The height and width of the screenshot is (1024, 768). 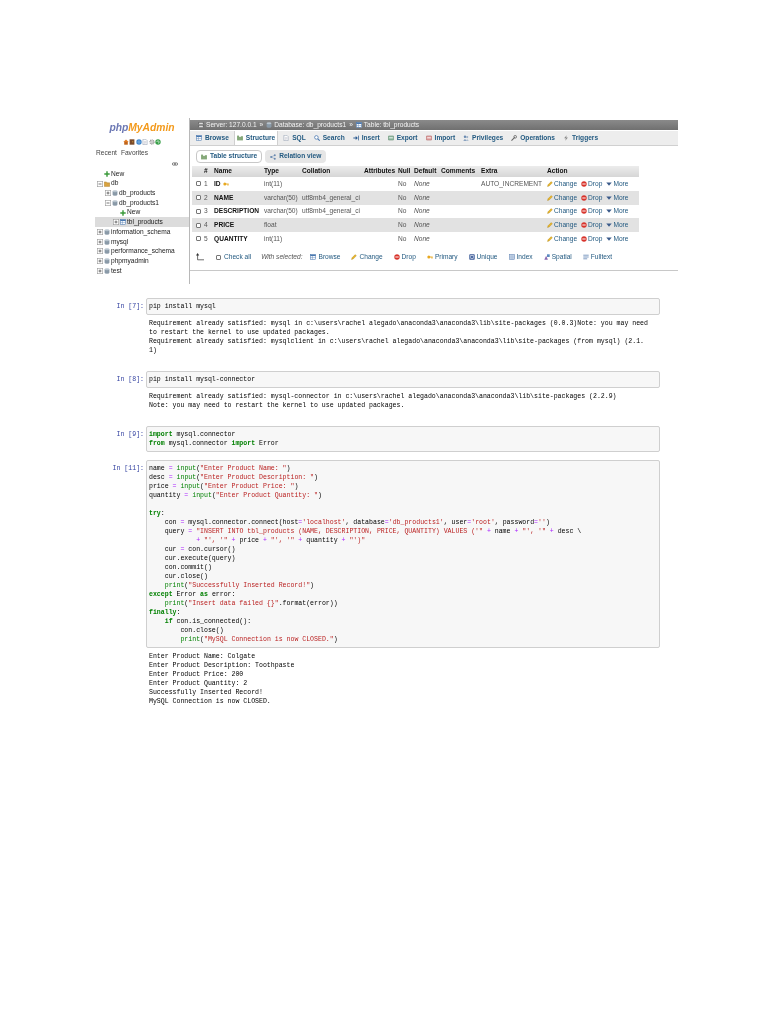 I want to click on pencil-icon, so click(x=354, y=257).